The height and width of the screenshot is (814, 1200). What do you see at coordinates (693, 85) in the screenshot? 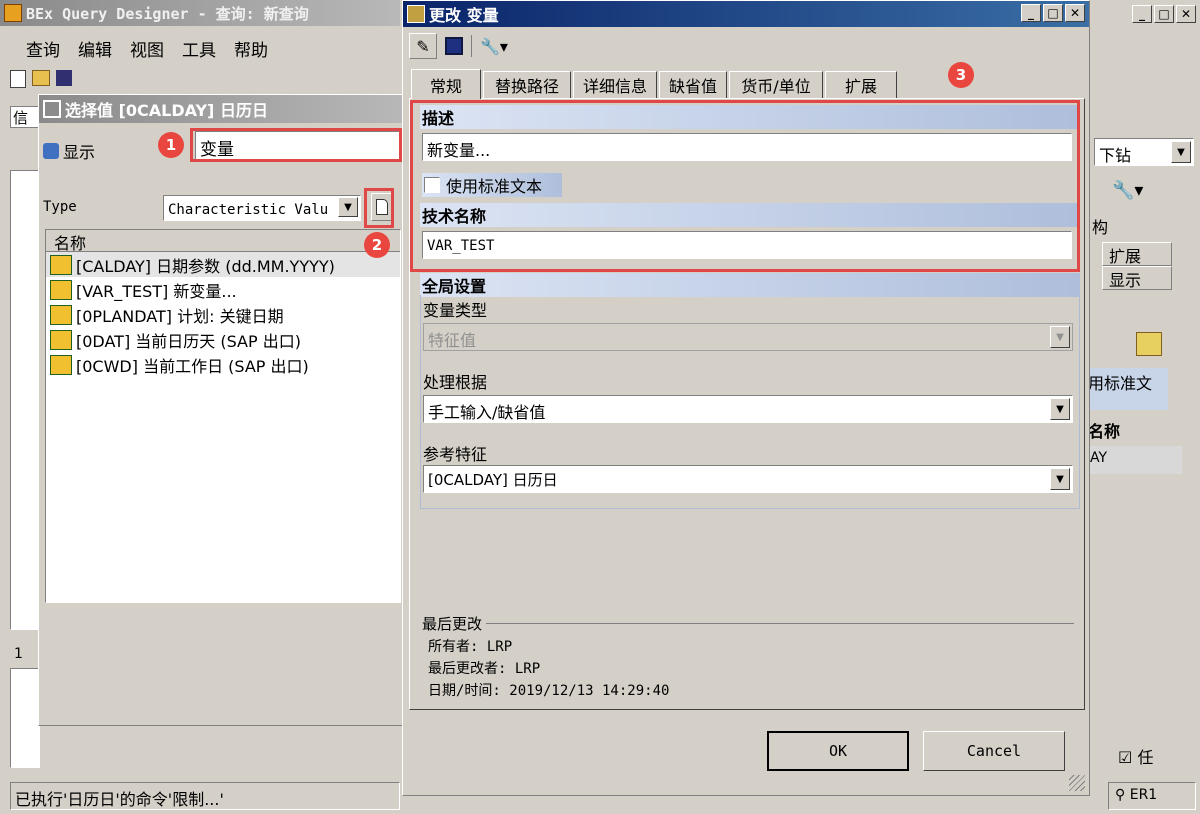
I see `tab-default-values: 缺省值` at bounding box center [693, 85].